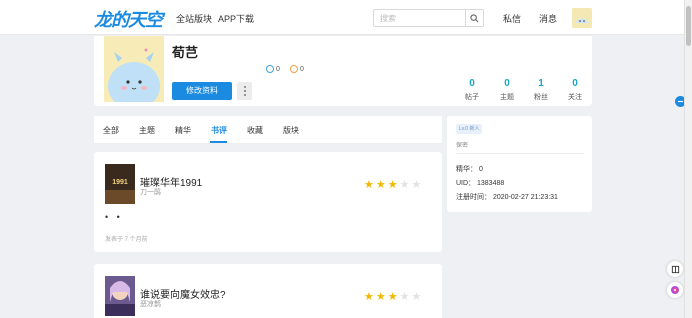  I want to click on coin-icon, so click(270, 69).